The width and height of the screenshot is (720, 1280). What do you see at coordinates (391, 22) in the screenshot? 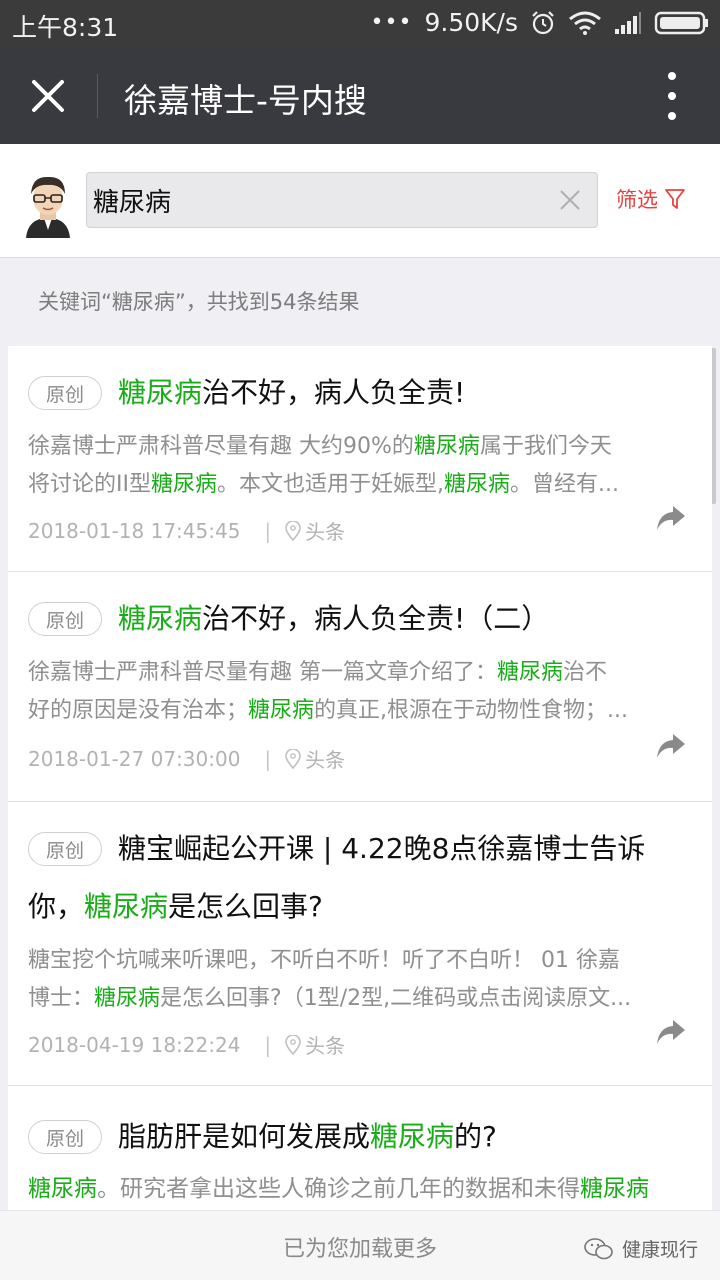
I see `more-notifications-icon: •••` at bounding box center [391, 22].